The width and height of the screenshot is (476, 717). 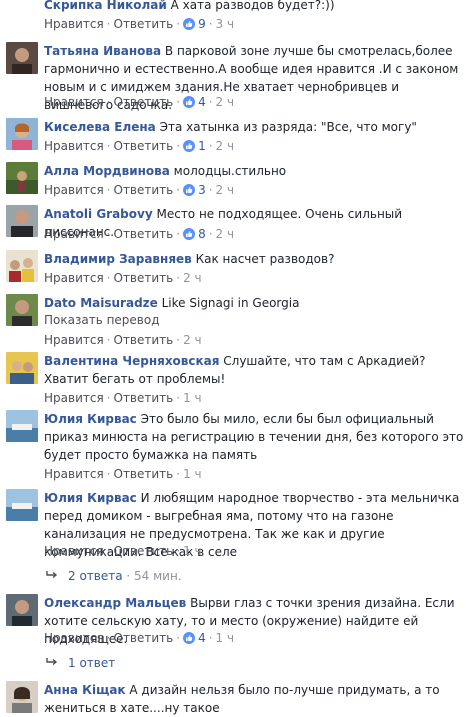 I want to click on comment-actions: Нравится · Ответить · 9 · 3 ч, so click(x=139, y=24).